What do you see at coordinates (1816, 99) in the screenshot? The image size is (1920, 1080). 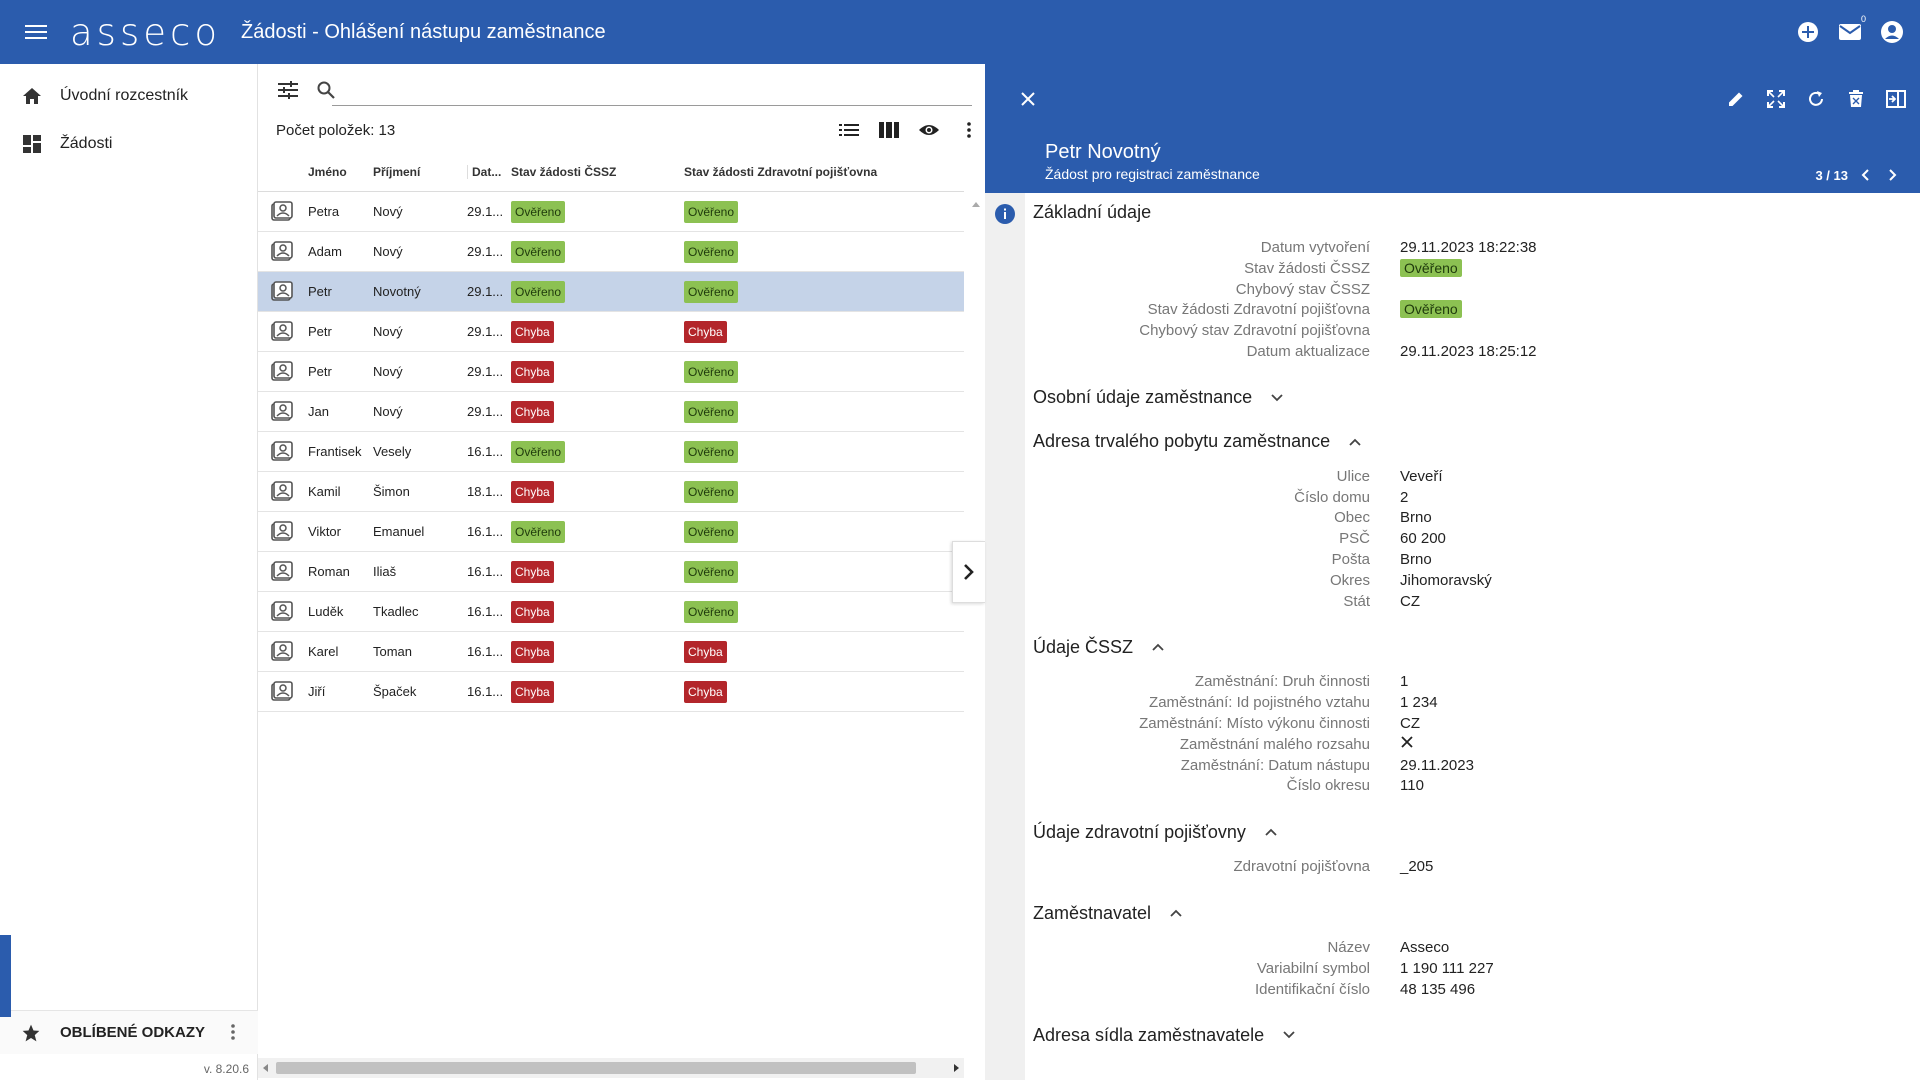 I see `refresh-icon` at bounding box center [1816, 99].